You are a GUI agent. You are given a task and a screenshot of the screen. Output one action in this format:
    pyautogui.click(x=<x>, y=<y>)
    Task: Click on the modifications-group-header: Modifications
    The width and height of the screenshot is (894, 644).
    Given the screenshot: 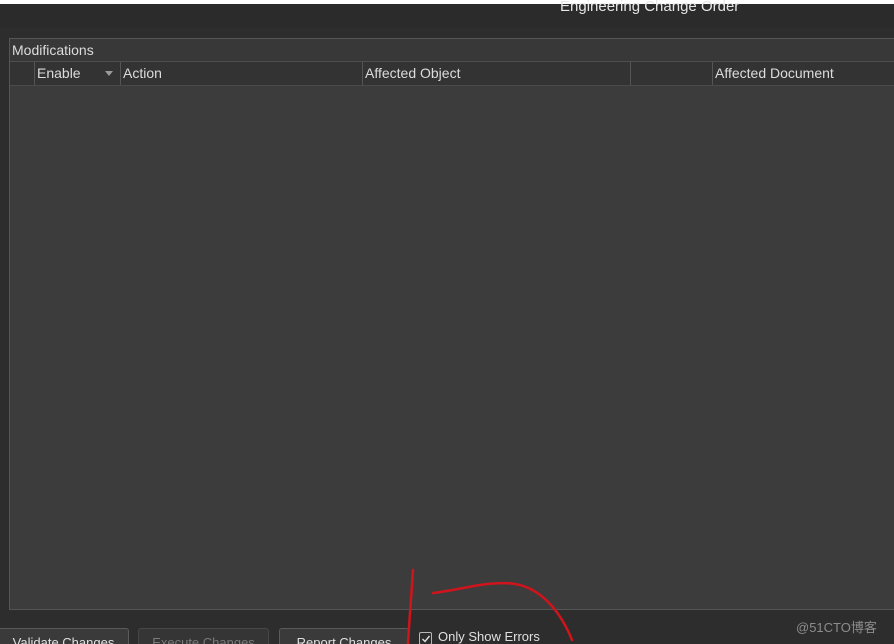 What is the action you would take?
    pyautogui.click(x=452, y=50)
    